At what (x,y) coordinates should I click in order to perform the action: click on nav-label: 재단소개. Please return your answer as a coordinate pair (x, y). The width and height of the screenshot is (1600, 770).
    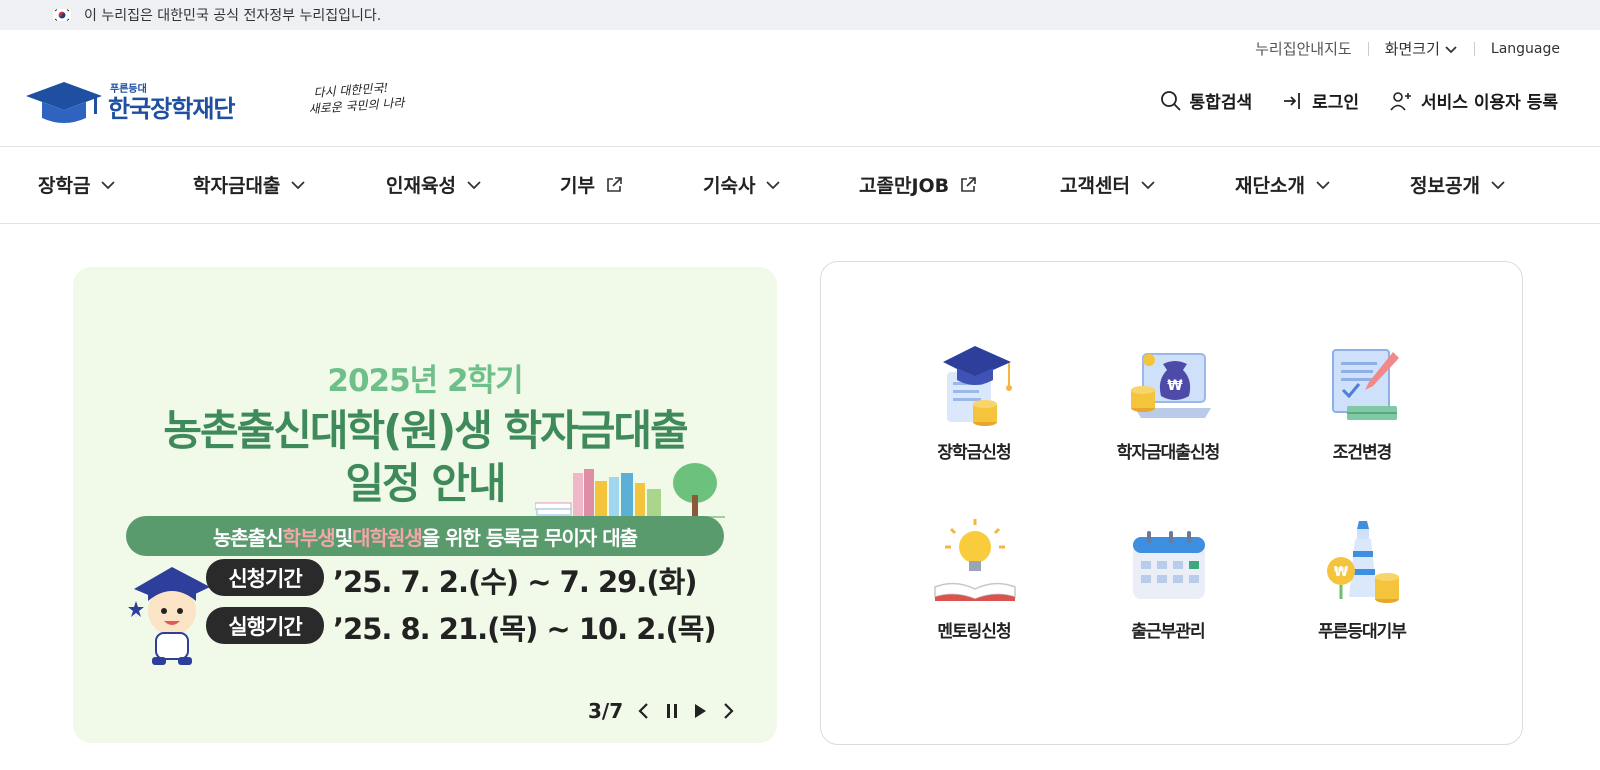
    Looking at the image, I should click on (1270, 186).